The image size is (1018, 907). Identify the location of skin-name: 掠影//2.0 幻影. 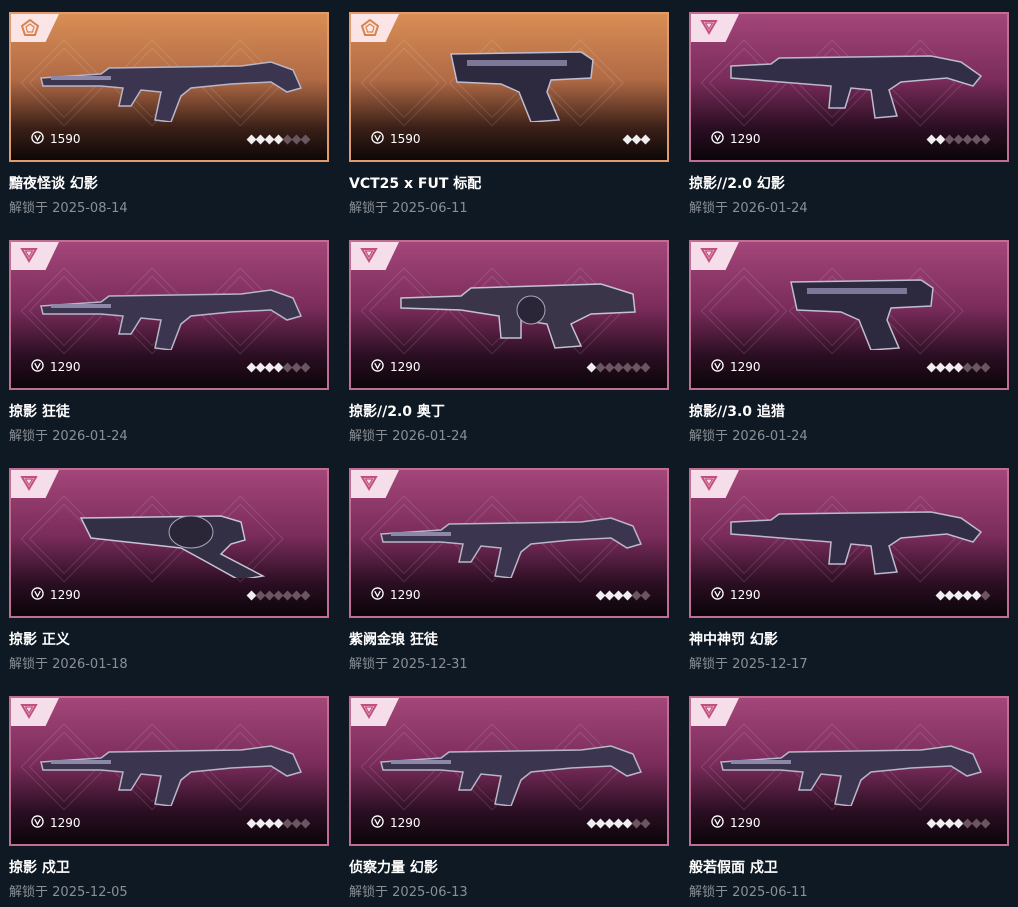
(737, 184).